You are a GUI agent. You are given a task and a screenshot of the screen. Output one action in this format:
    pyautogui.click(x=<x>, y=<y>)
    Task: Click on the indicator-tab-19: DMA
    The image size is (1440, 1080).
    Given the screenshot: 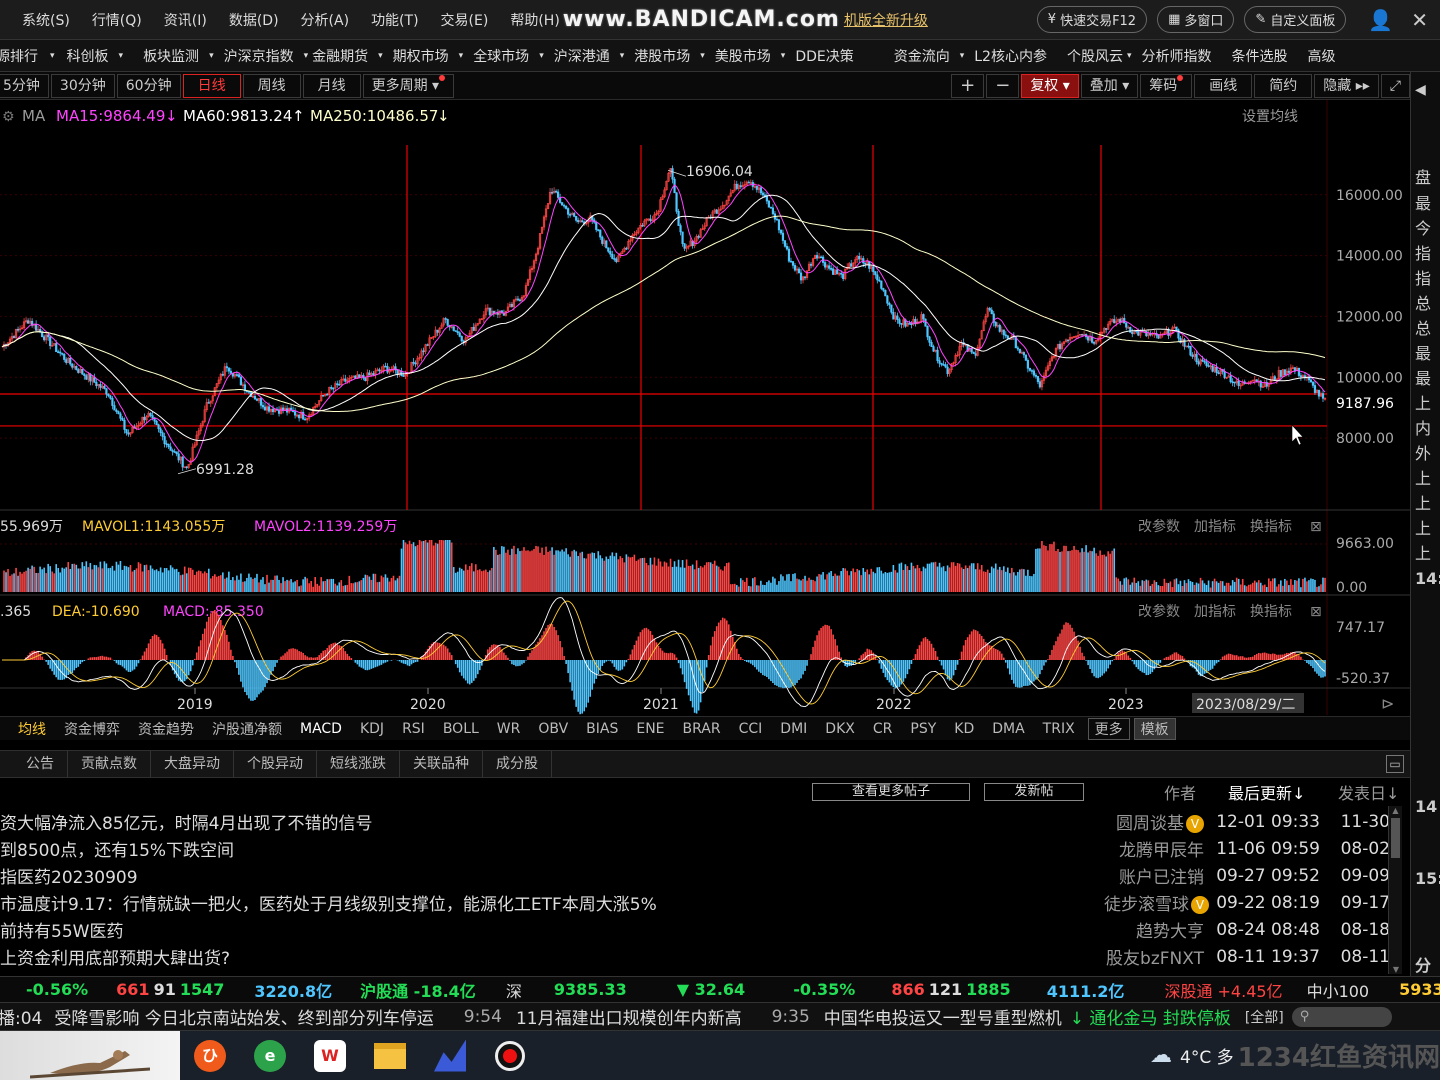 What is the action you would take?
    pyautogui.click(x=1008, y=729)
    